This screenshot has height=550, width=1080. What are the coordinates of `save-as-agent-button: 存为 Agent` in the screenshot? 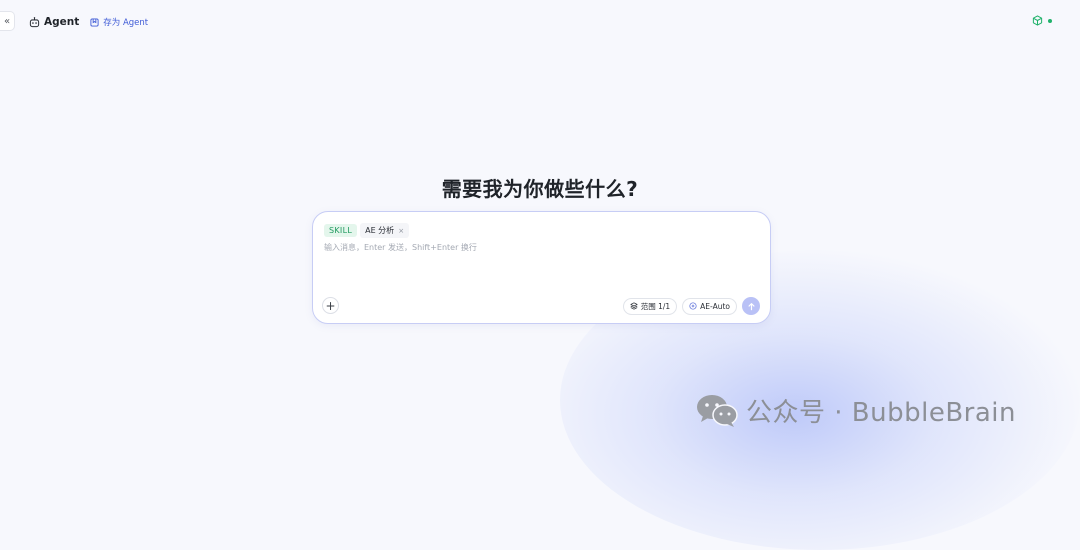 It's located at (119, 22).